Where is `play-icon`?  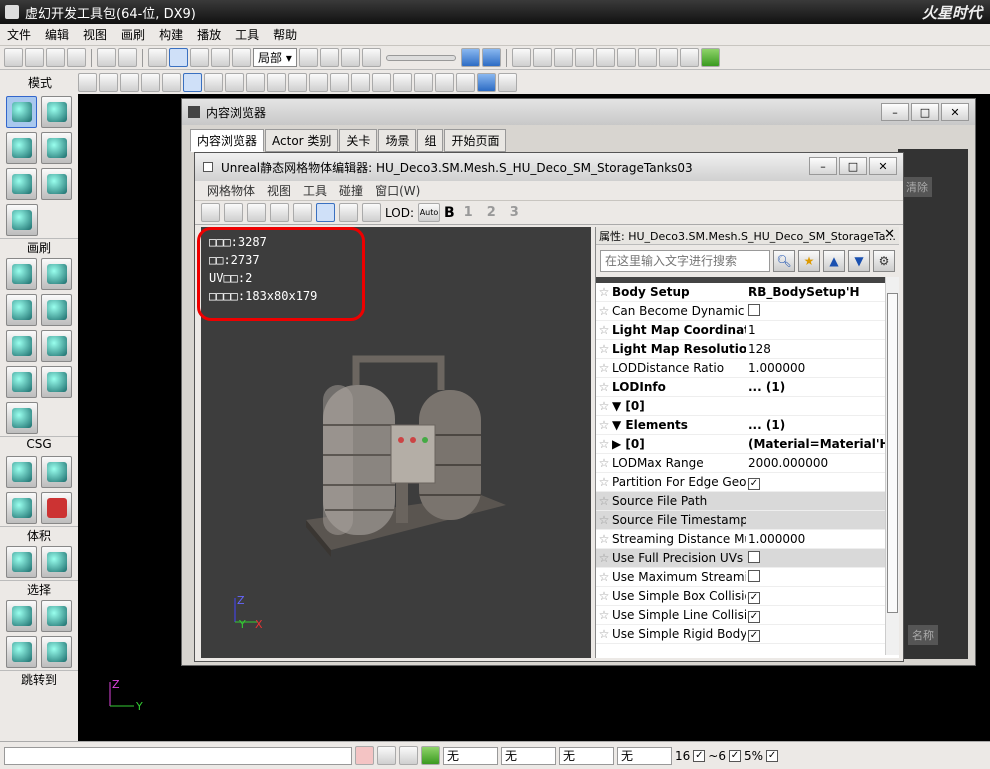 play-icon is located at coordinates (710, 57).